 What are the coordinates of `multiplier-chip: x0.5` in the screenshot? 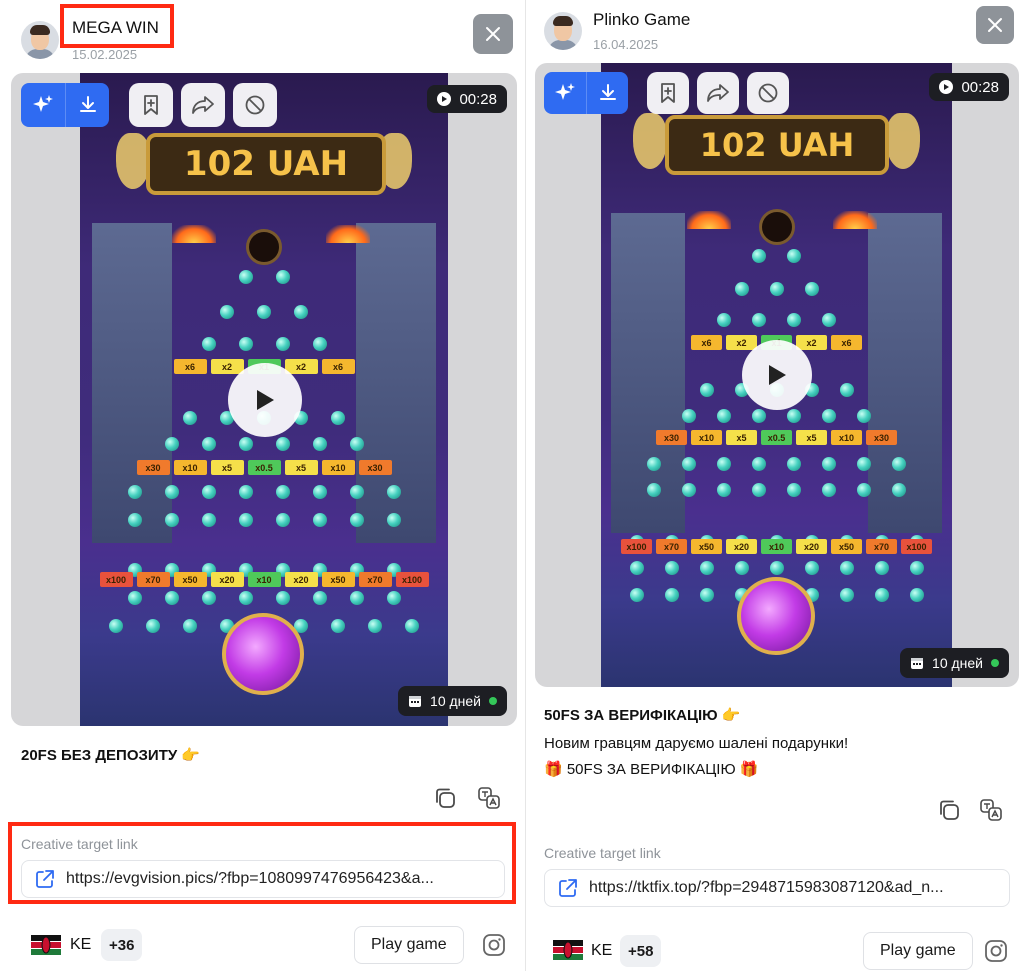 It's located at (776, 437).